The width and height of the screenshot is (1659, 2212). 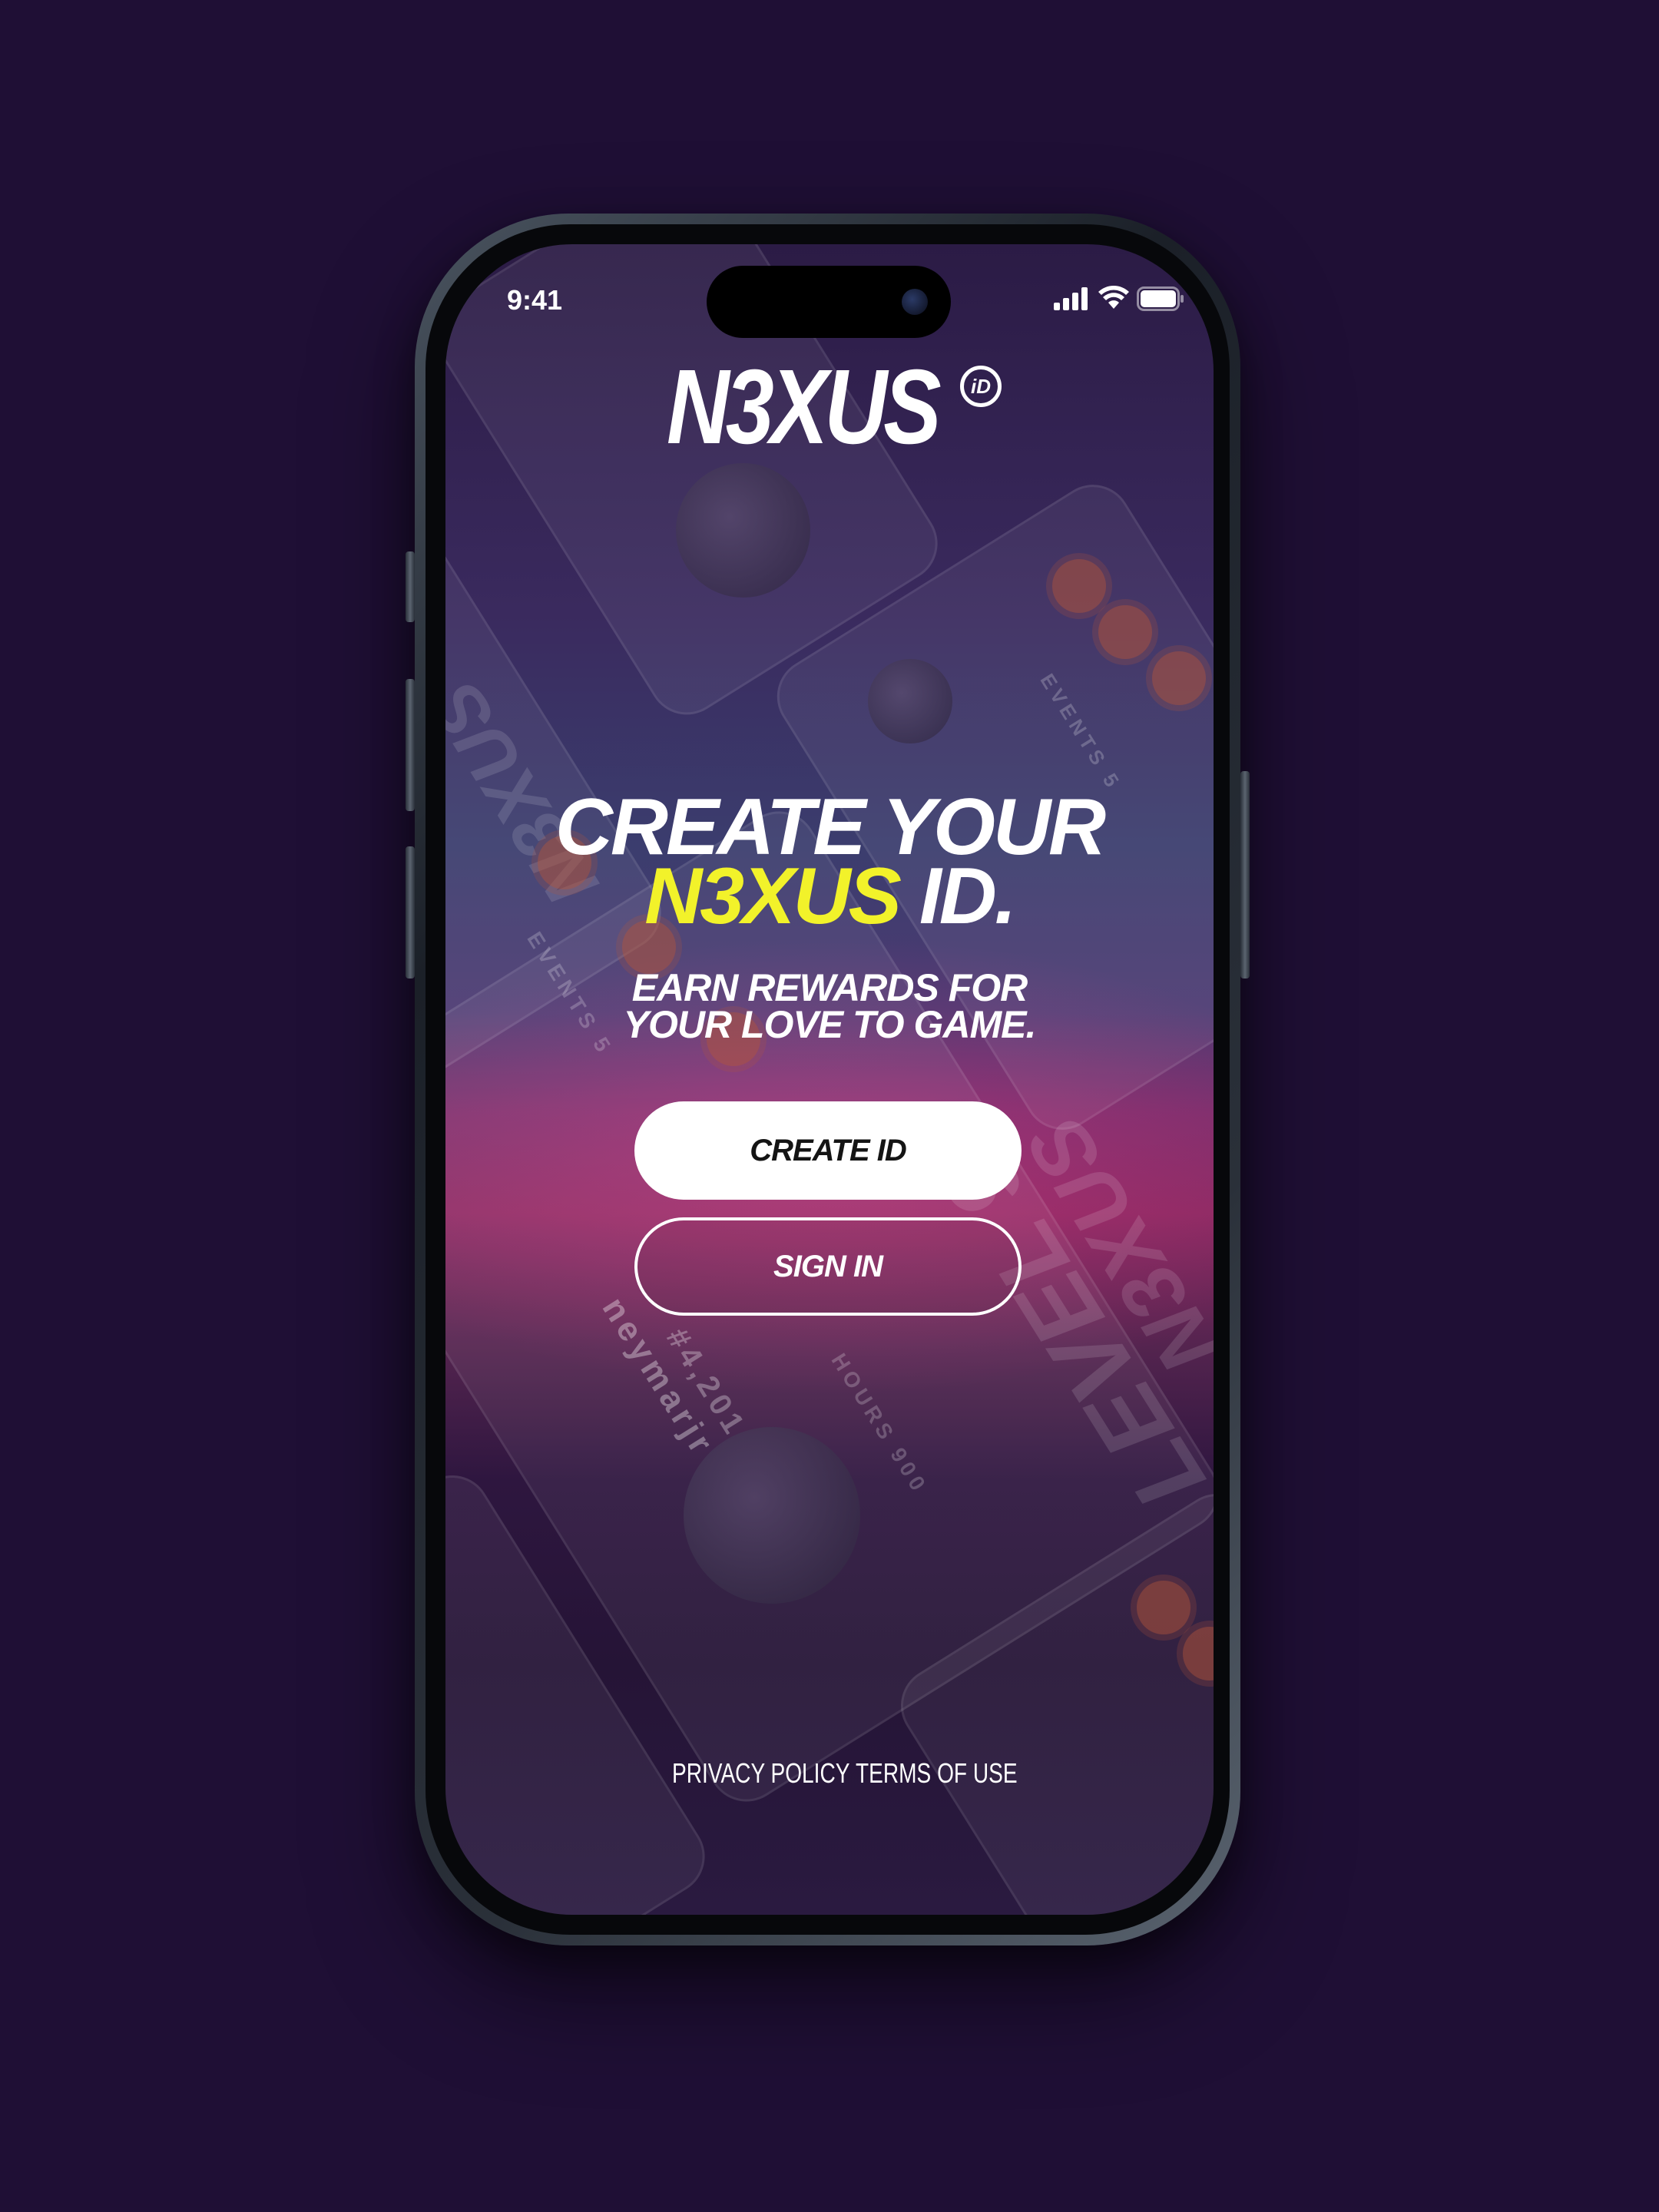 I want to click on dynamic-island, so click(x=829, y=302).